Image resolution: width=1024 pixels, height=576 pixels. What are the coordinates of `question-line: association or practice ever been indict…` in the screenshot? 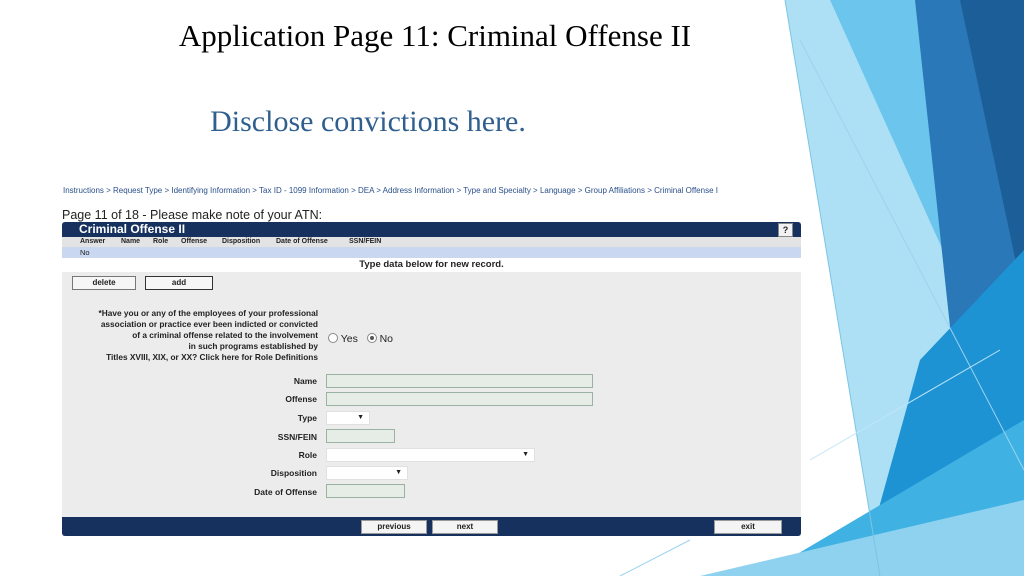 It's located at (209, 324).